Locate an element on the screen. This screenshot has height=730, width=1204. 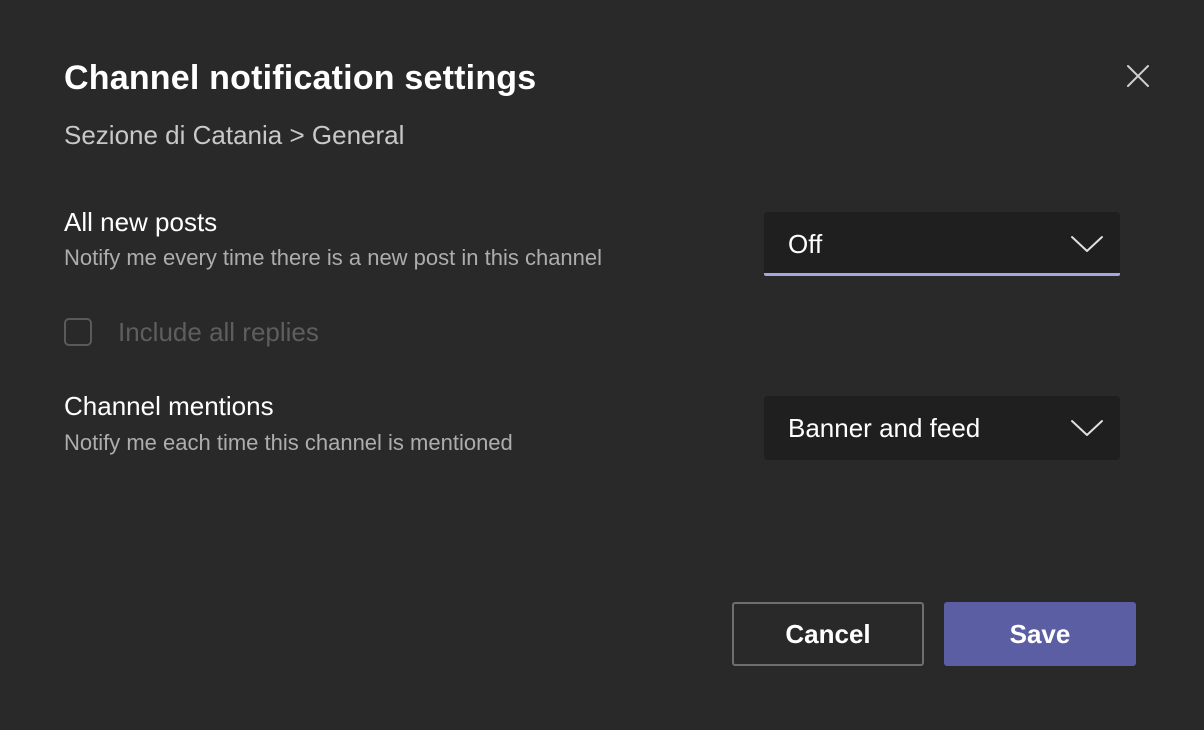
all-posts-dropdown: Off is located at coordinates (942, 244).